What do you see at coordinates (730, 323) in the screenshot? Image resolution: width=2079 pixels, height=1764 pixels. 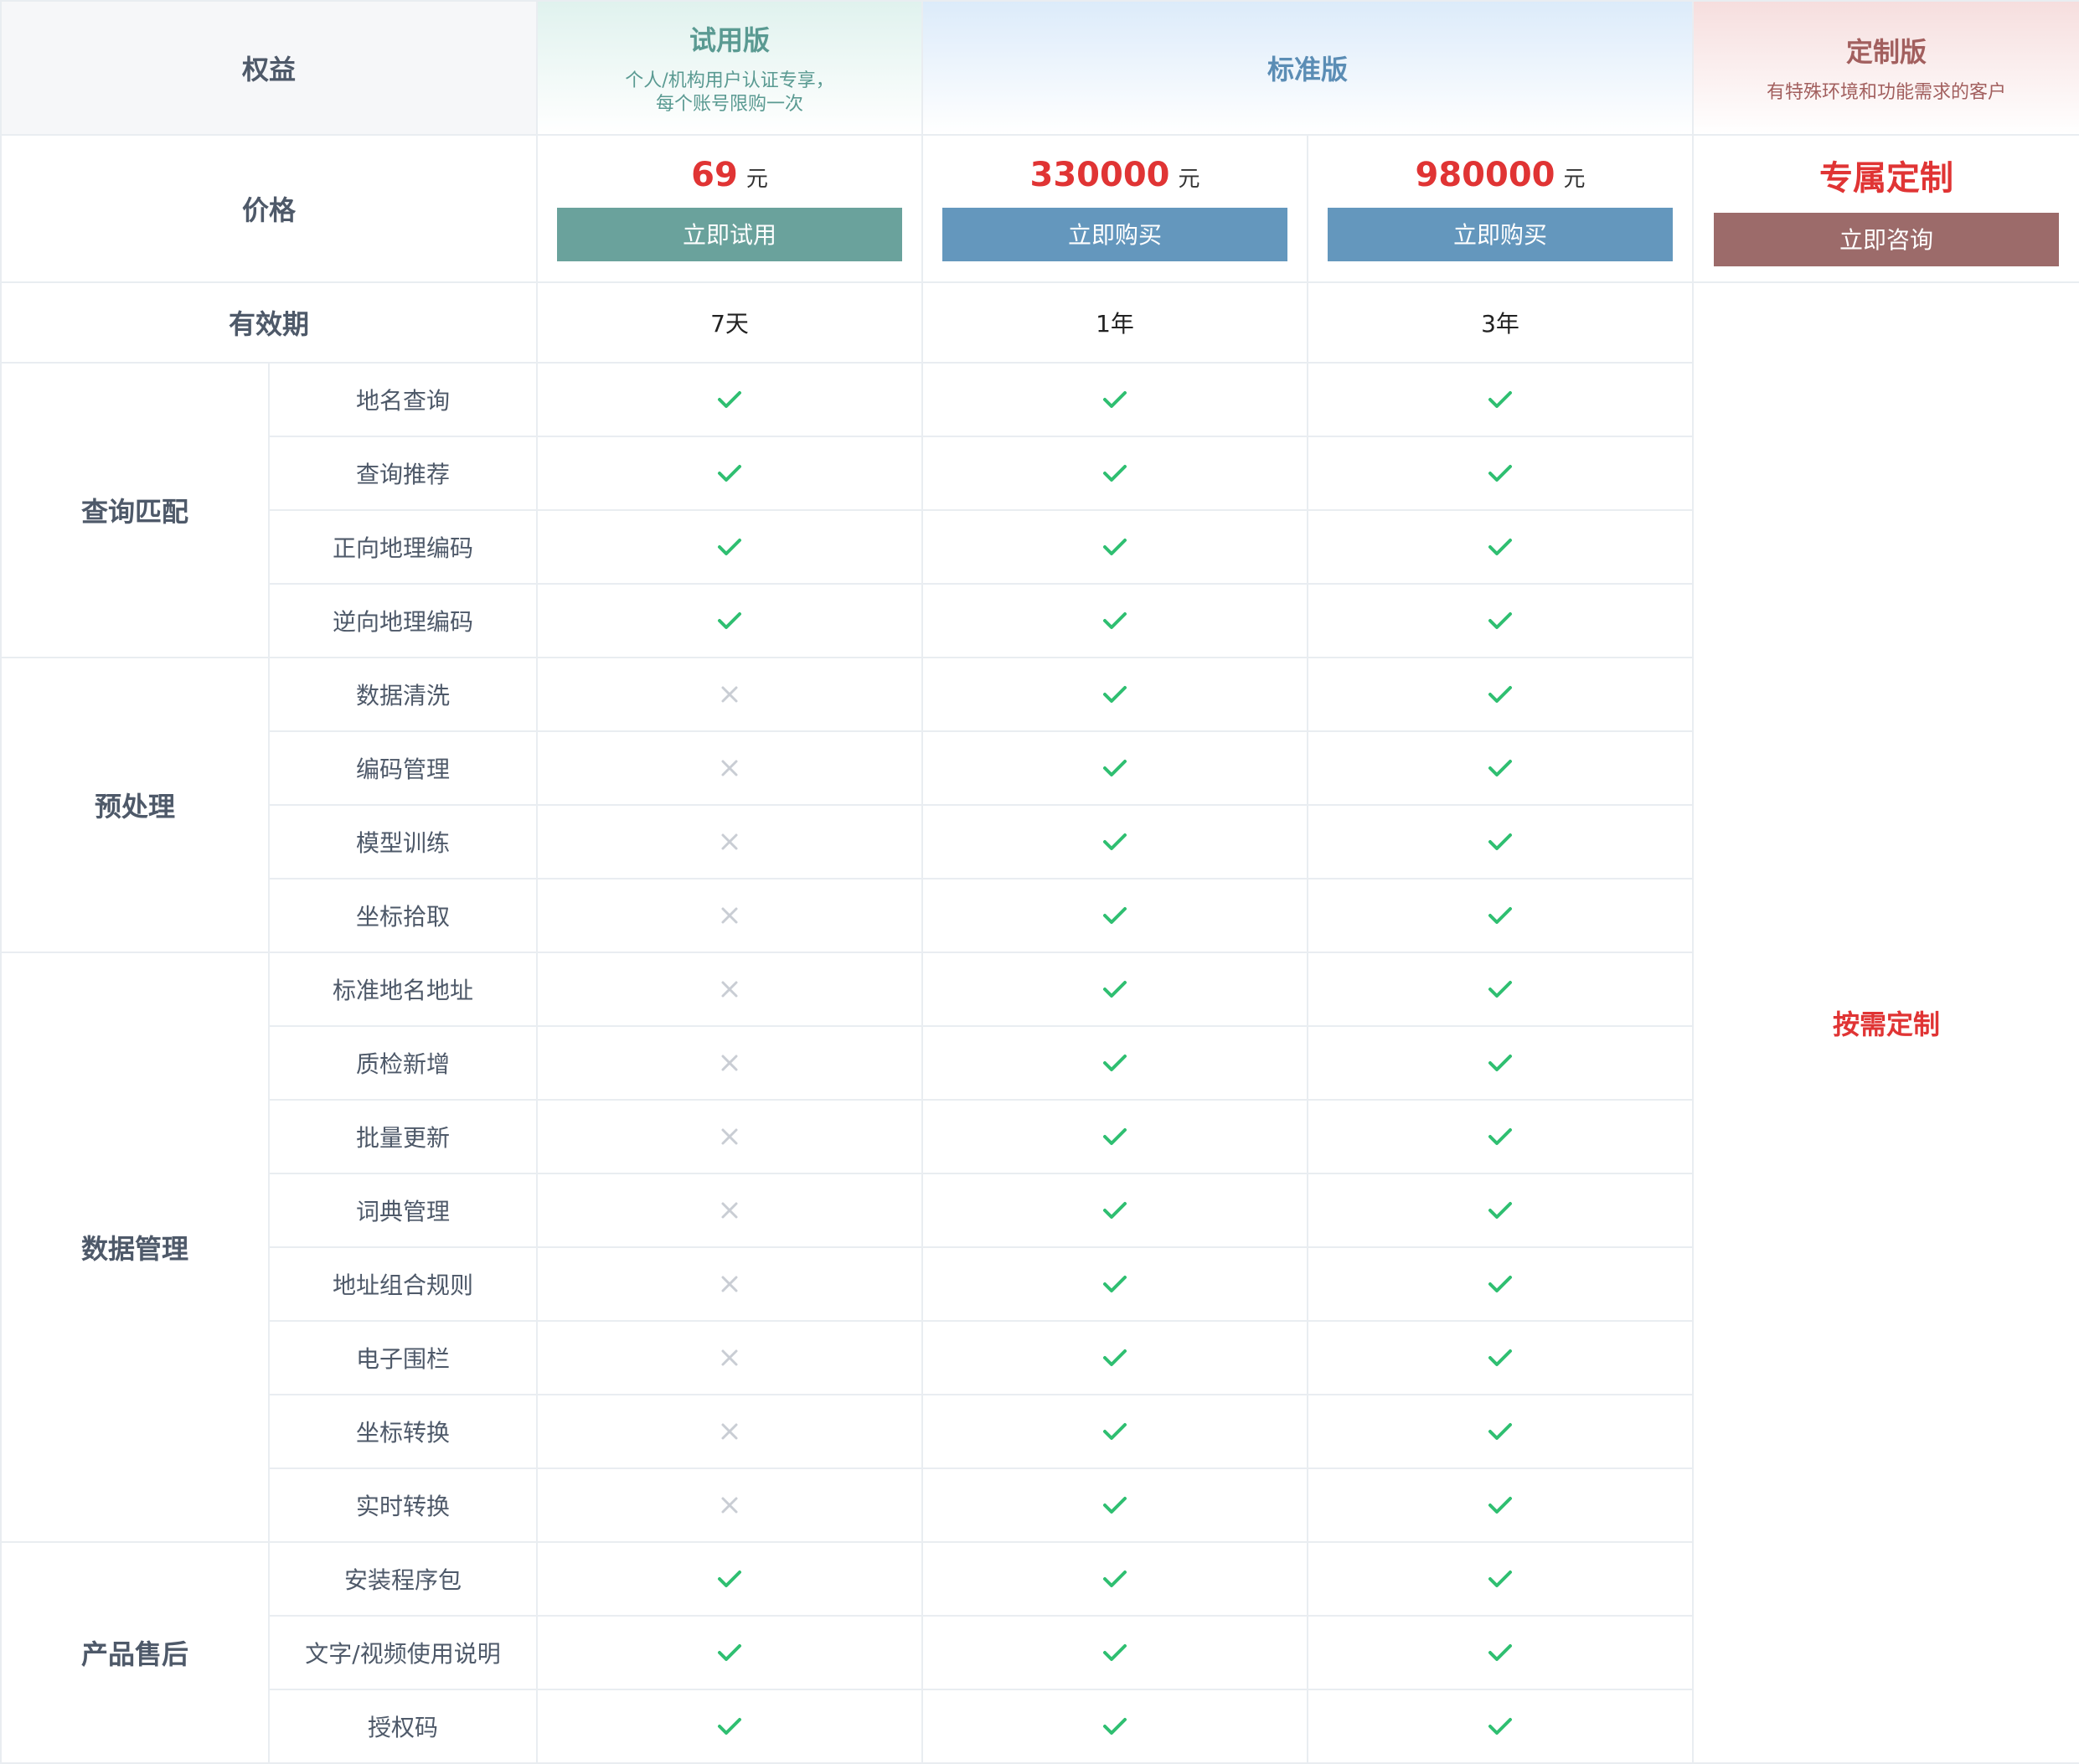 I see `trial-validity: 7天` at bounding box center [730, 323].